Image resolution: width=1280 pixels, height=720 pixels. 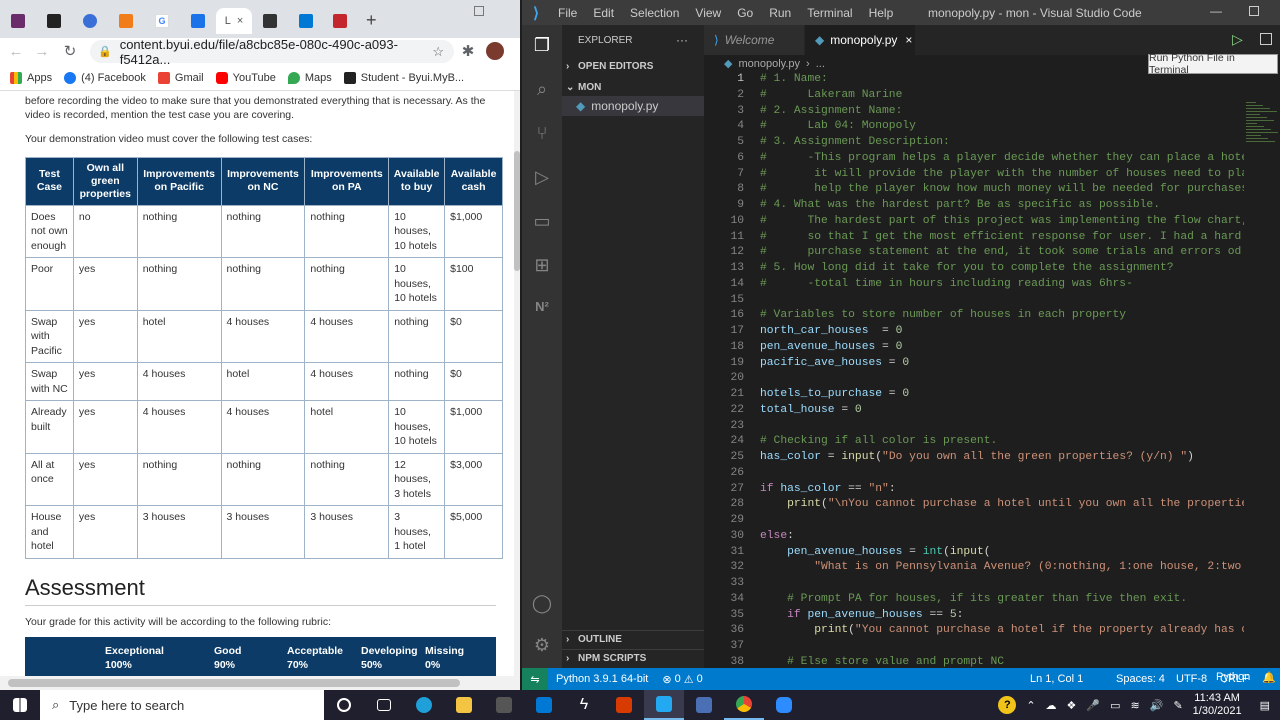 What do you see at coordinates (1115, 705) in the screenshot?
I see `battery-icon: ▭` at bounding box center [1115, 705].